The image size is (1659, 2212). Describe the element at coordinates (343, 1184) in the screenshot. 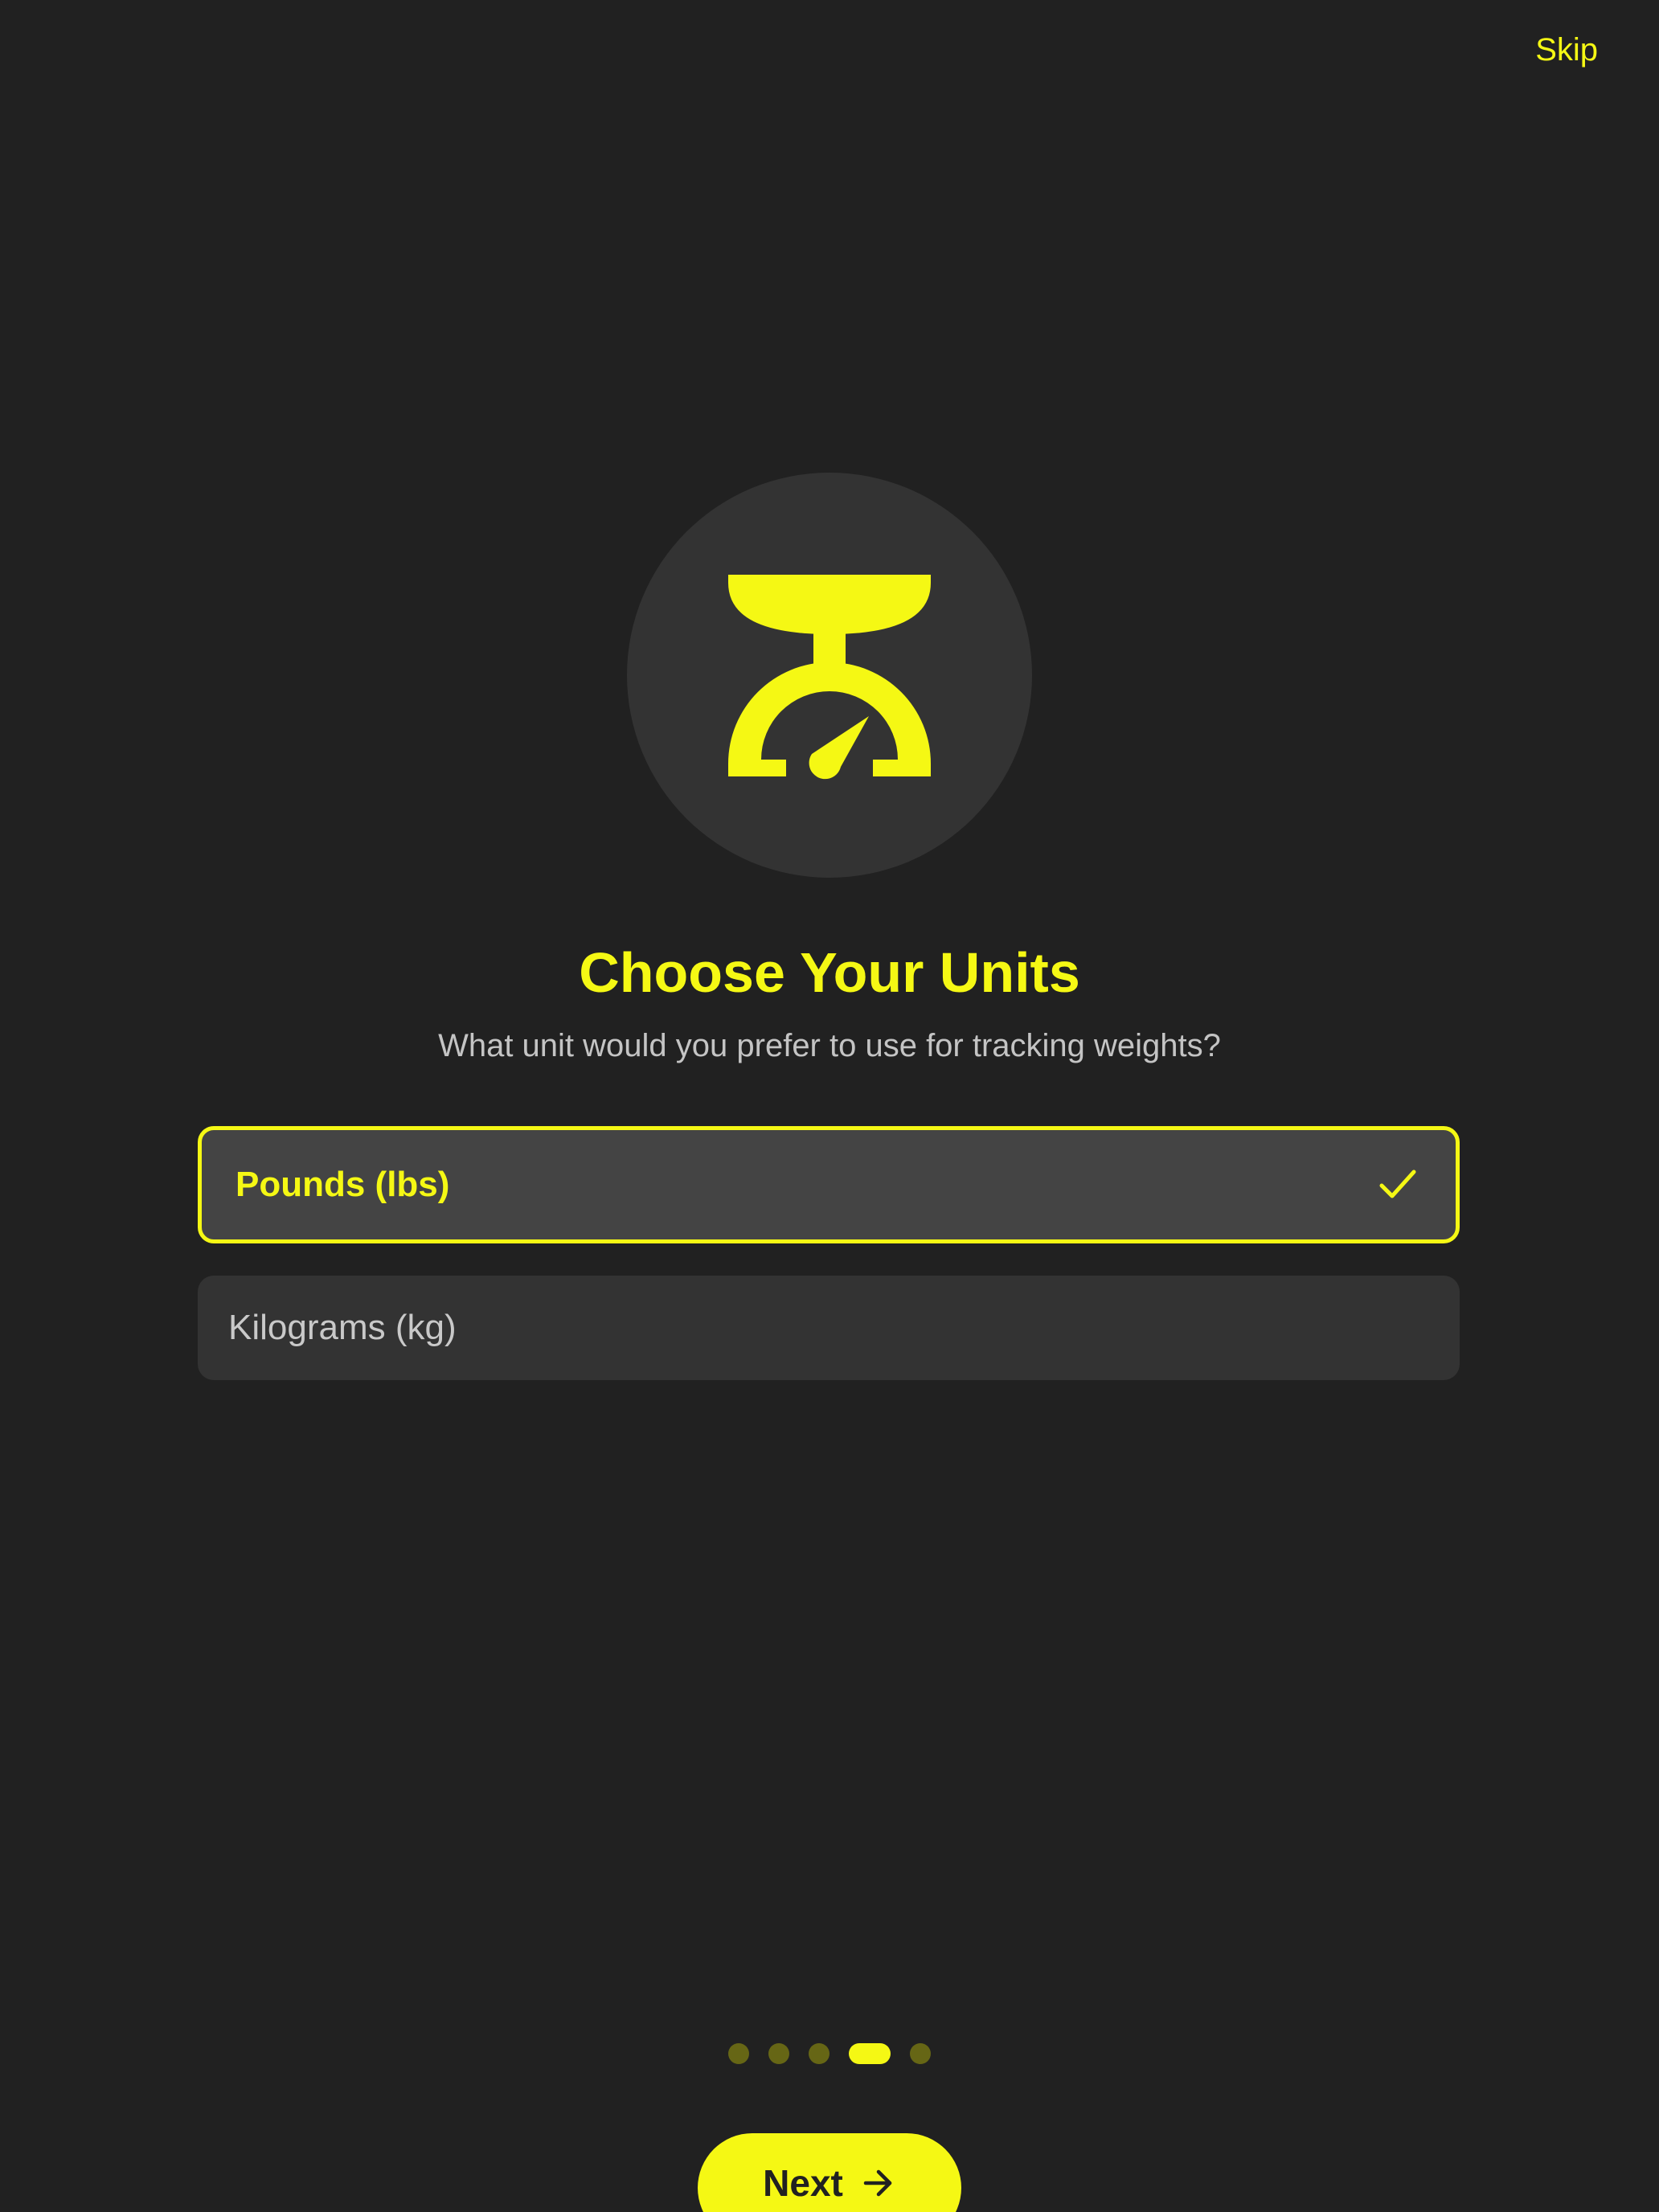

I see `option-pounds-label: Pounds (lbs)` at that location.